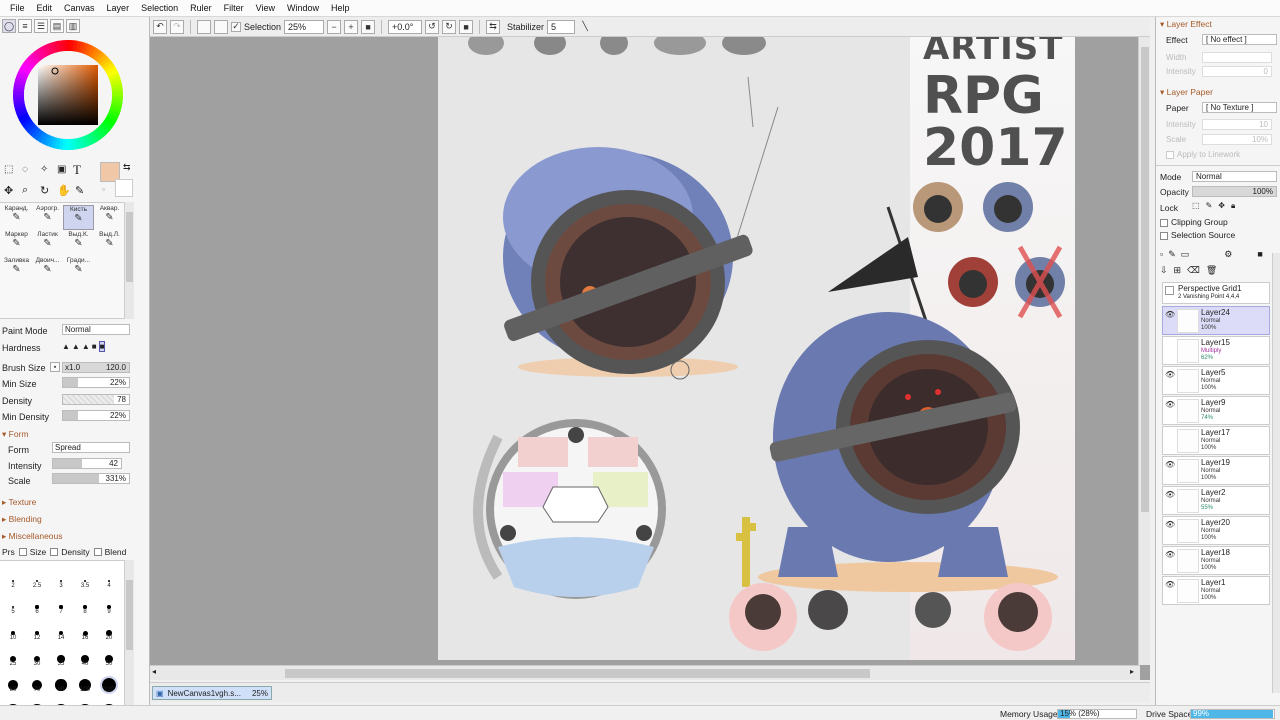 The width and height of the screenshot is (1280, 720). I want to click on zoom-tool-icon: ⌕, so click(25, 190).